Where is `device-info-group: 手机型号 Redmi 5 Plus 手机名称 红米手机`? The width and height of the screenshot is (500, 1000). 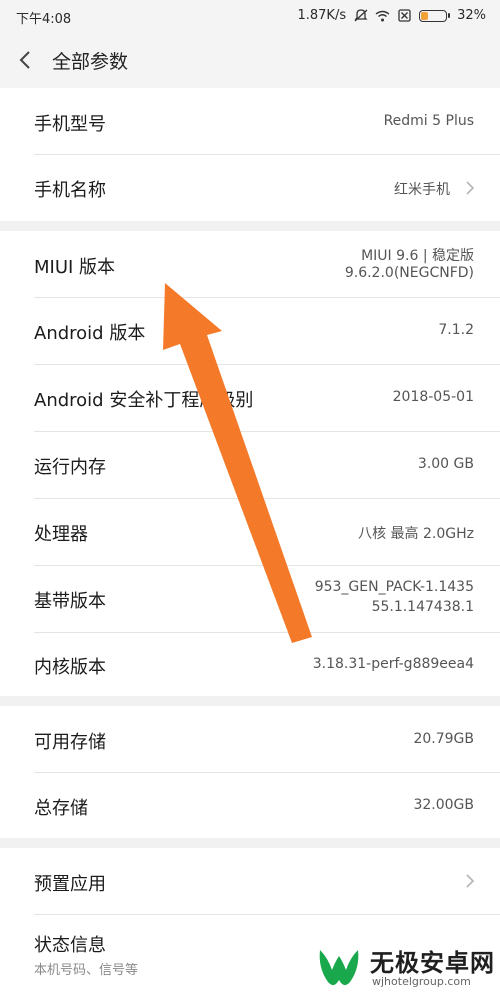
device-info-group: 手机型号 Redmi 5 Plus 手机名称 红米手机 is located at coordinates (250, 154).